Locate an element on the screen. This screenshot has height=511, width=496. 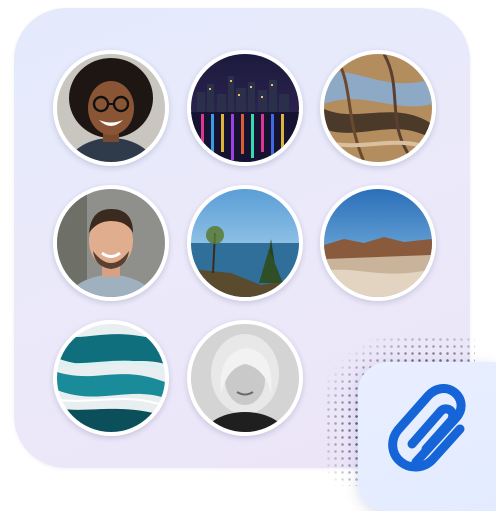
photo-teal-marble is located at coordinates (111, 378).